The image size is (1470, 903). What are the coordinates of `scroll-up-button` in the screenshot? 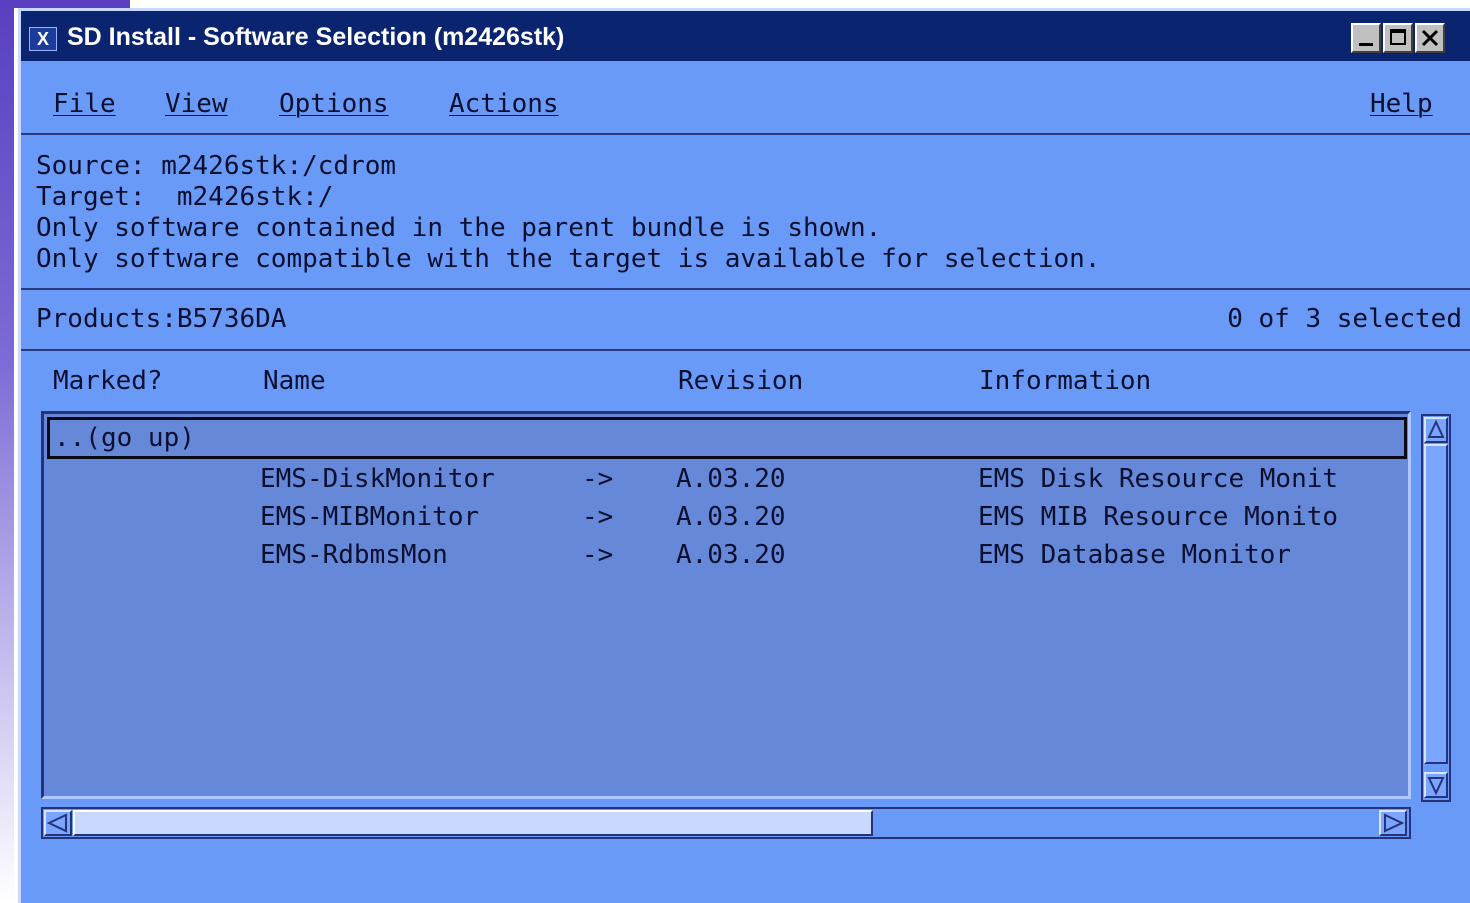 It's located at (1436, 430).